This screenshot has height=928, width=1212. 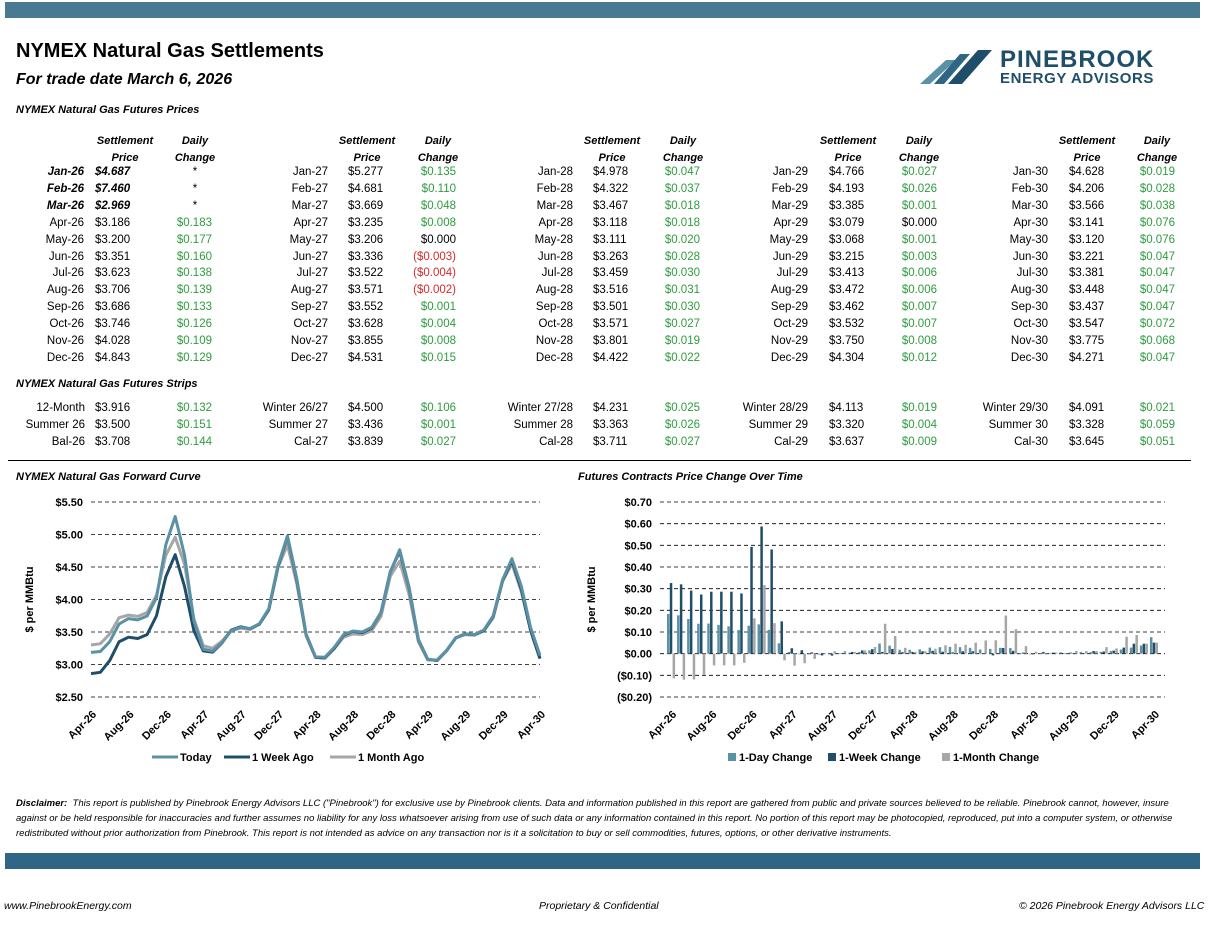 What do you see at coordinates (68, 906) in the screenshot?
I see `footer-website: www.PinebrookEnergy.com` at bounding box center [68, 906].